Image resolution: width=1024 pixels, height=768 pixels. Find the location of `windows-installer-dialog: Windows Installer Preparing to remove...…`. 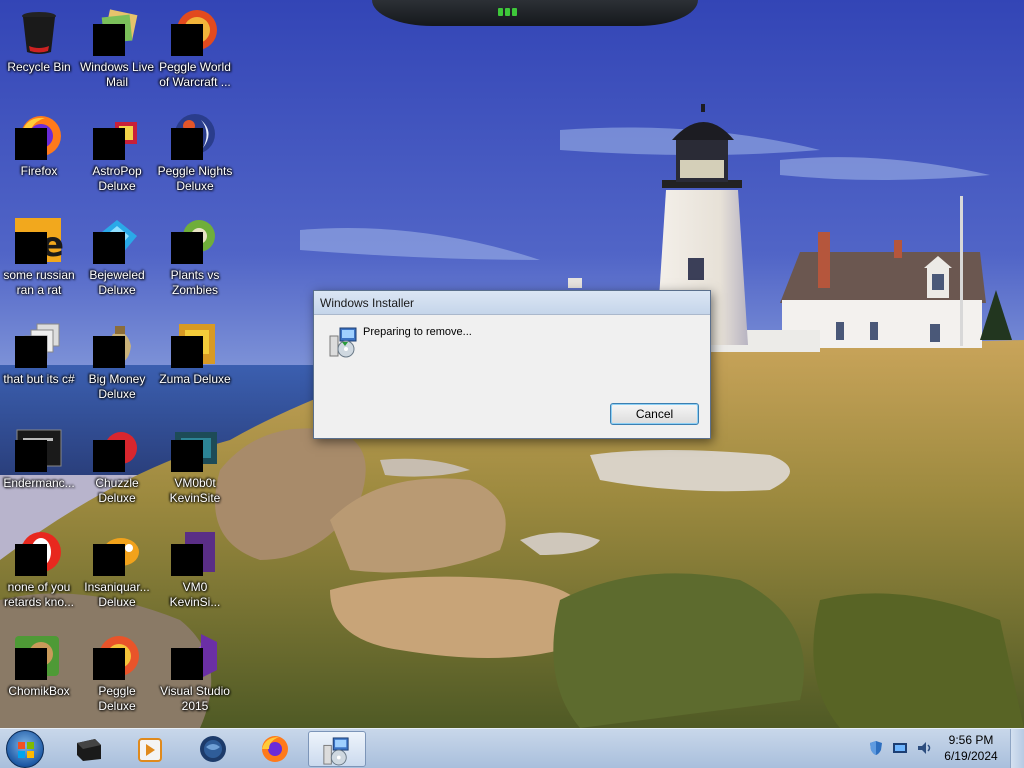

windows-installer-dialog: Windows Installer Preparing to remove...… is located at coordinates (512, 364).